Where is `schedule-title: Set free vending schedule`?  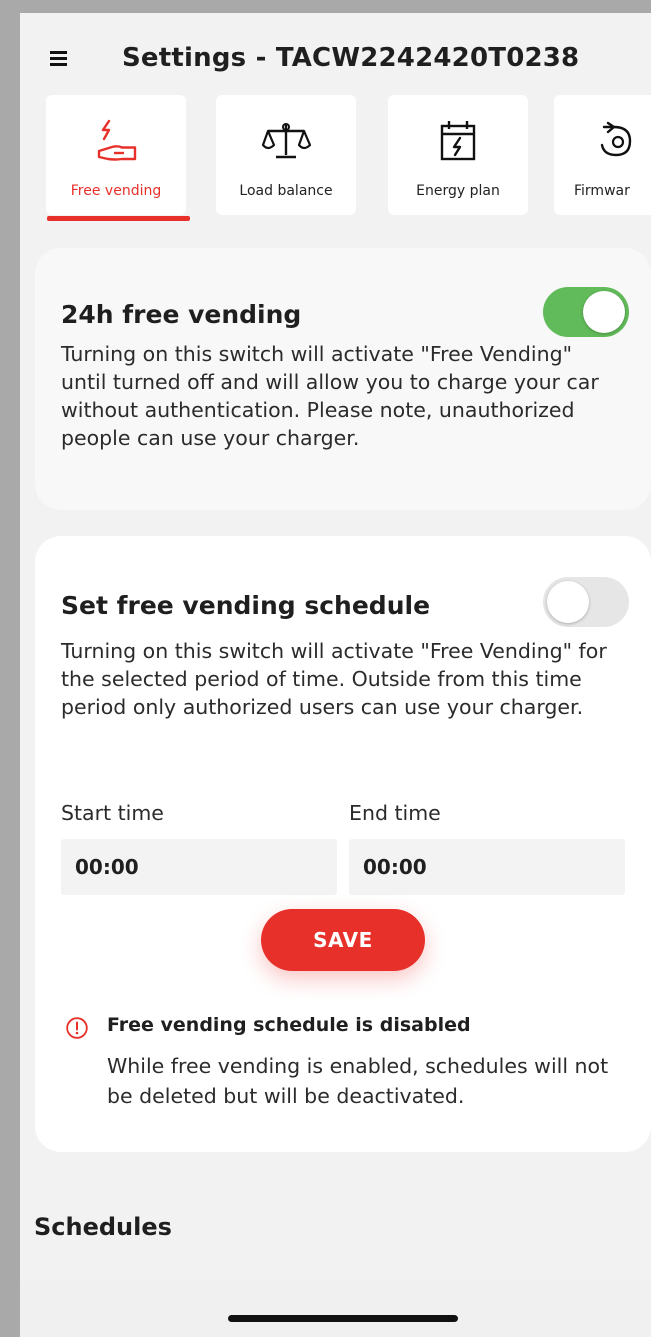 schedule-title: Set free vending schedule is located at coordinates (246, 605).